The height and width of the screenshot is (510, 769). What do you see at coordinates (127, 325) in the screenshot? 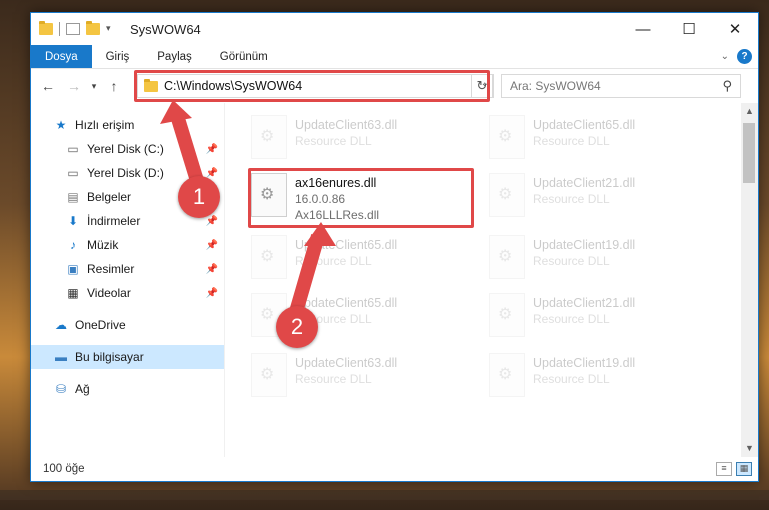
I see `sidebar-item-onedrive: ☁ OneDrive` at bounding box center [127, 325].